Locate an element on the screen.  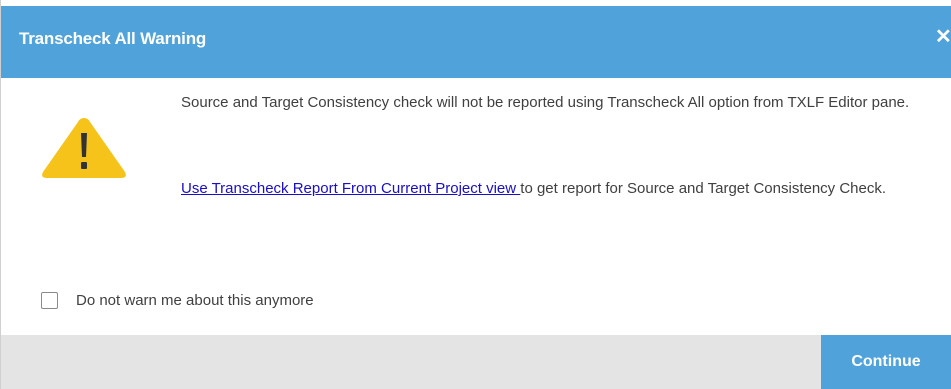
continue-button: Continue is located at coordinates (886, 362).